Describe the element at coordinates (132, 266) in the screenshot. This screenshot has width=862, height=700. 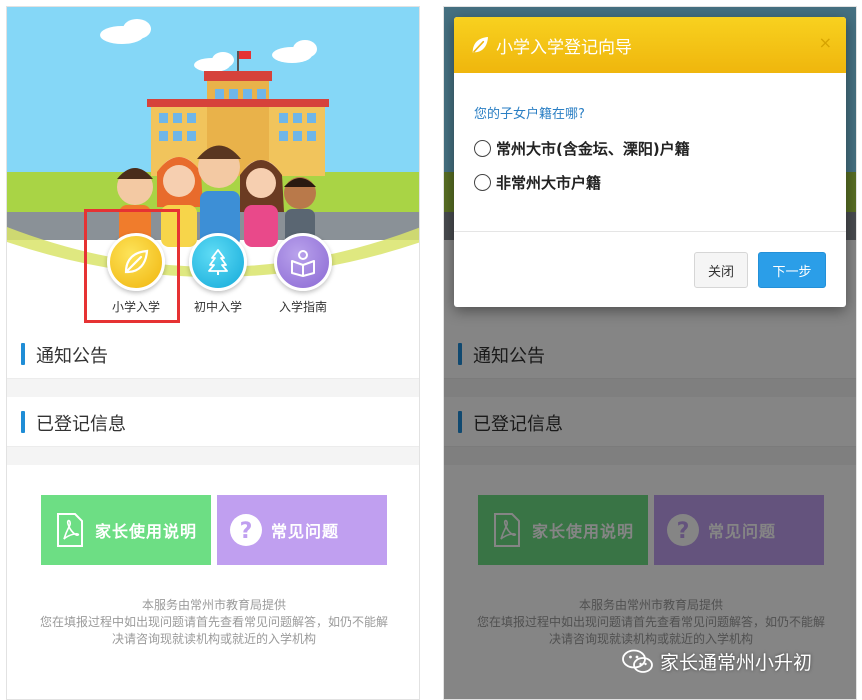
I see `highlight-annotation` at that location.